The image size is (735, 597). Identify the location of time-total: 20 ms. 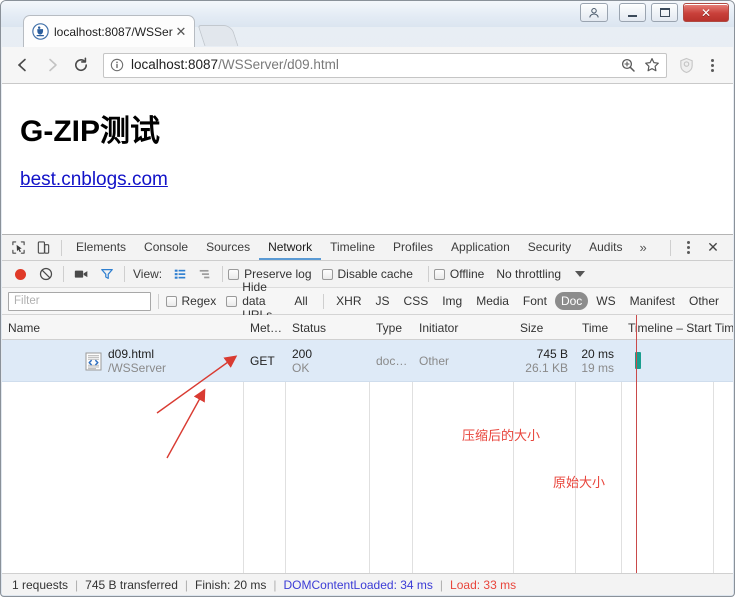
(597, 354).